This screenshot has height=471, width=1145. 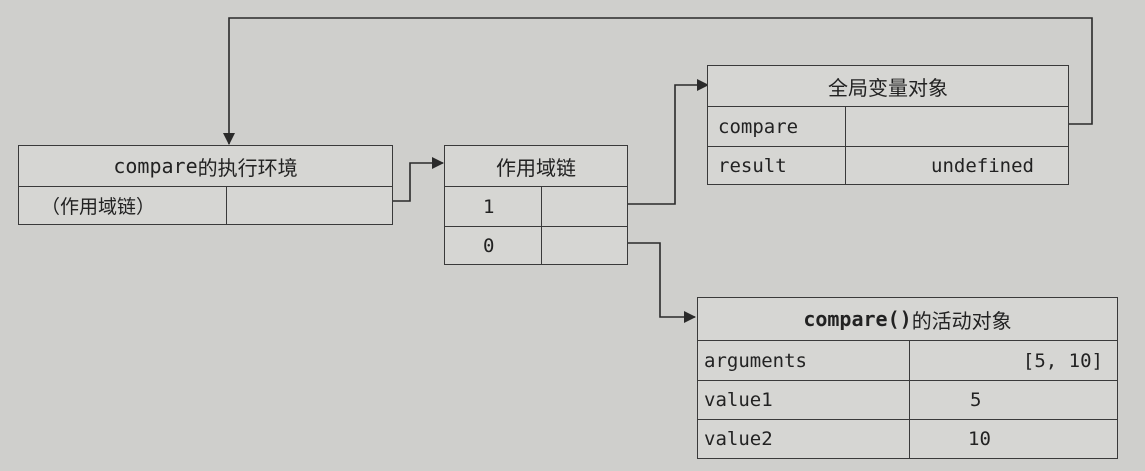 I want to click on activation-object-name: value2, so click(x=738, y=439).